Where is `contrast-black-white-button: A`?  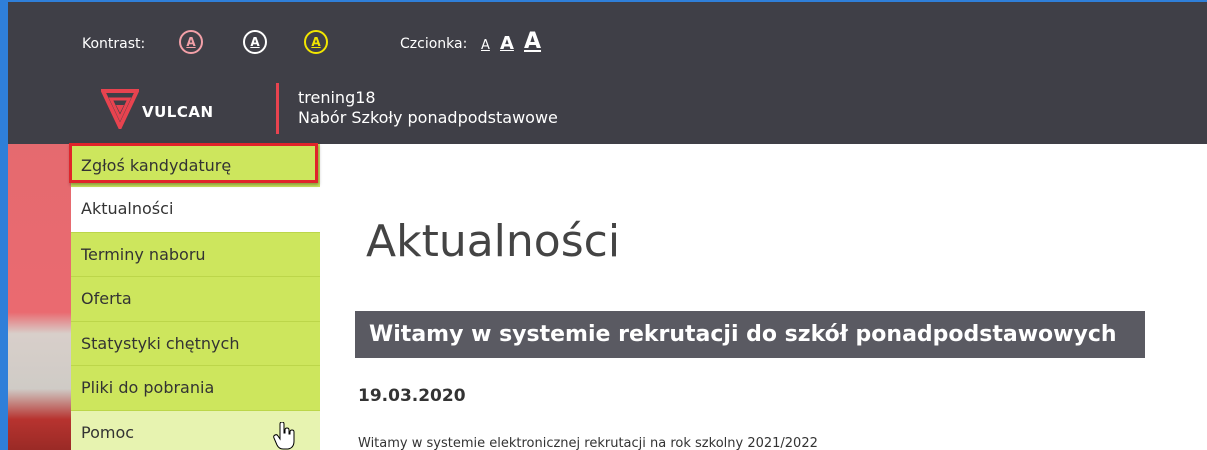
contrast-black-white-button: A is located at coordinates (255, 42).